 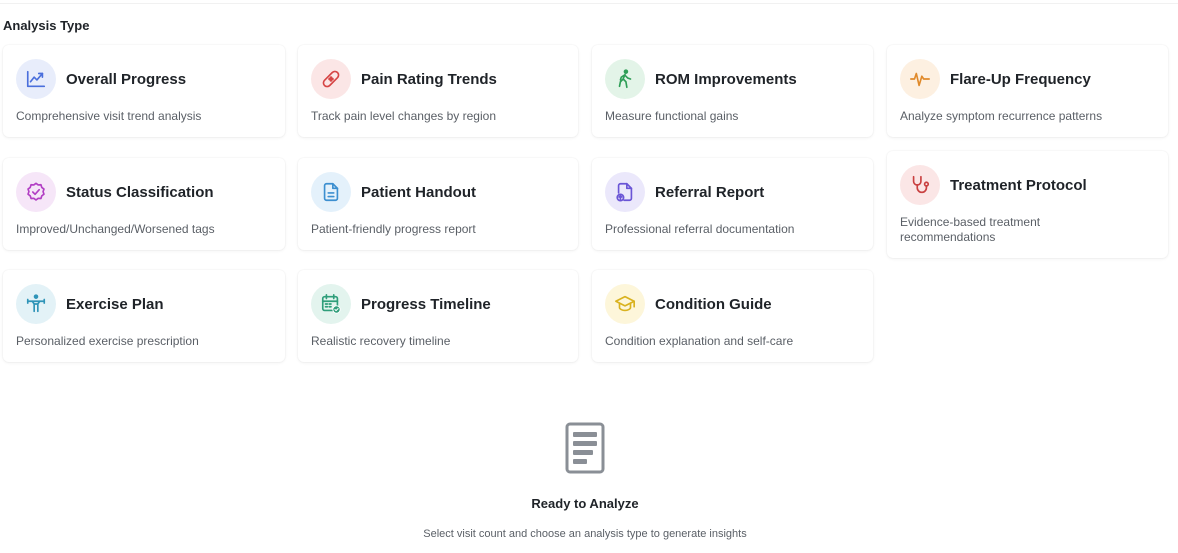 I want to click on pulse-icon, so click(x=920, y=79).